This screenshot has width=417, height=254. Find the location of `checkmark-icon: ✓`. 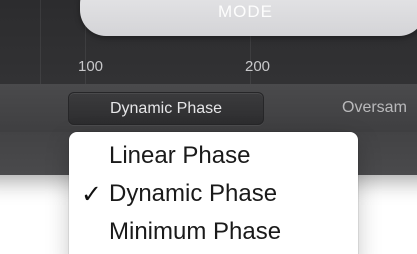

checkmark-icon: ✓ is located at coordinates (91, 194).